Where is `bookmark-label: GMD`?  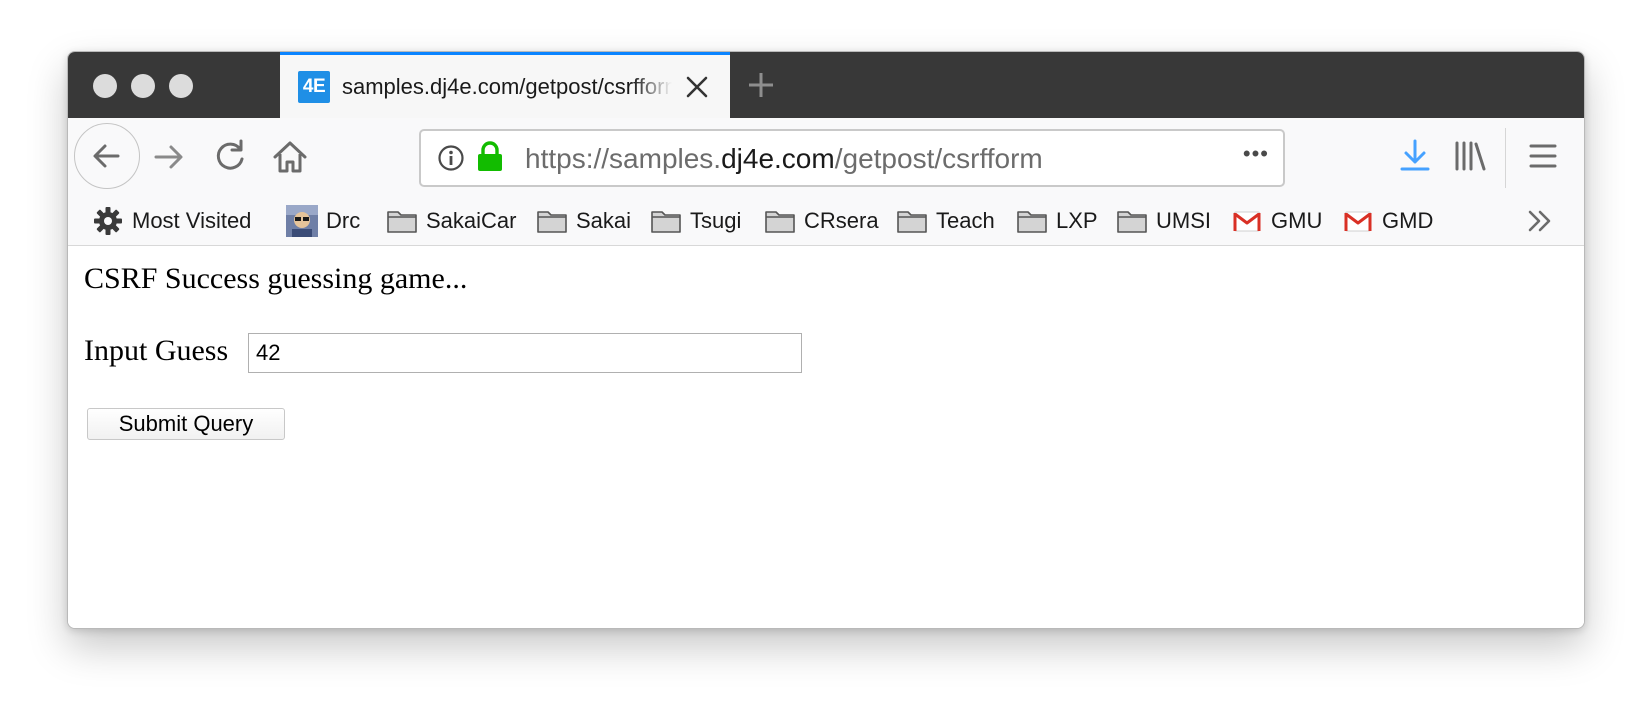 bookmark-label: GMD is located at coordinates (1408, 220).